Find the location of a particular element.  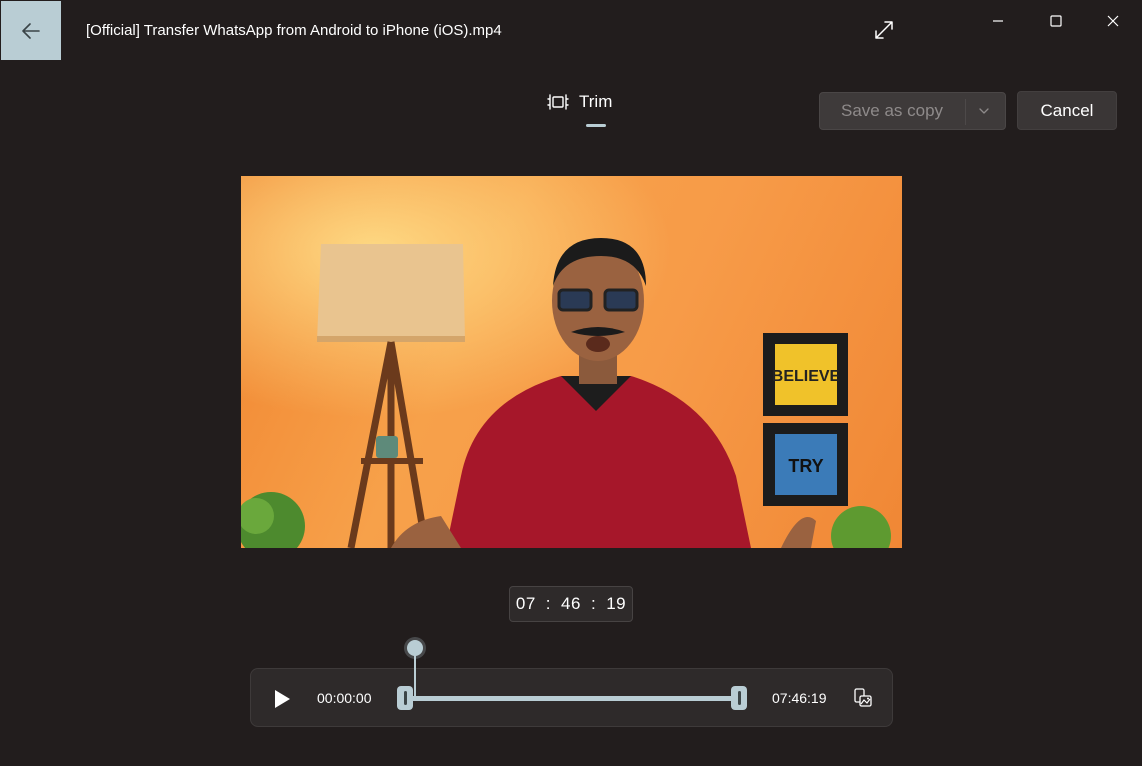

timecode-minutes: 46 is located at coordinates (571, 603).